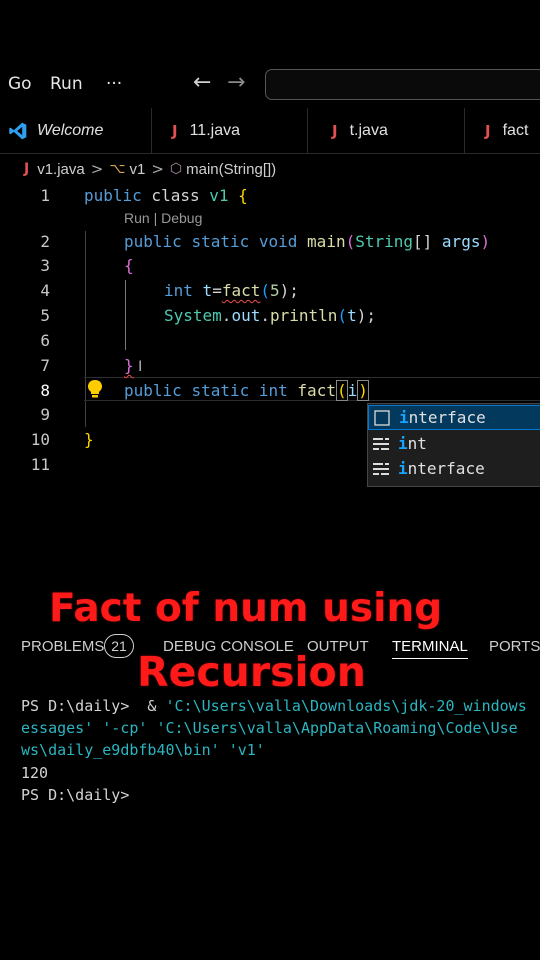 The height and width of the screenshot is (960, 540). Describe the element at coordinates (231, 290) in the screenshot. I see `code-line-4: int t=fact(5);` at that location.